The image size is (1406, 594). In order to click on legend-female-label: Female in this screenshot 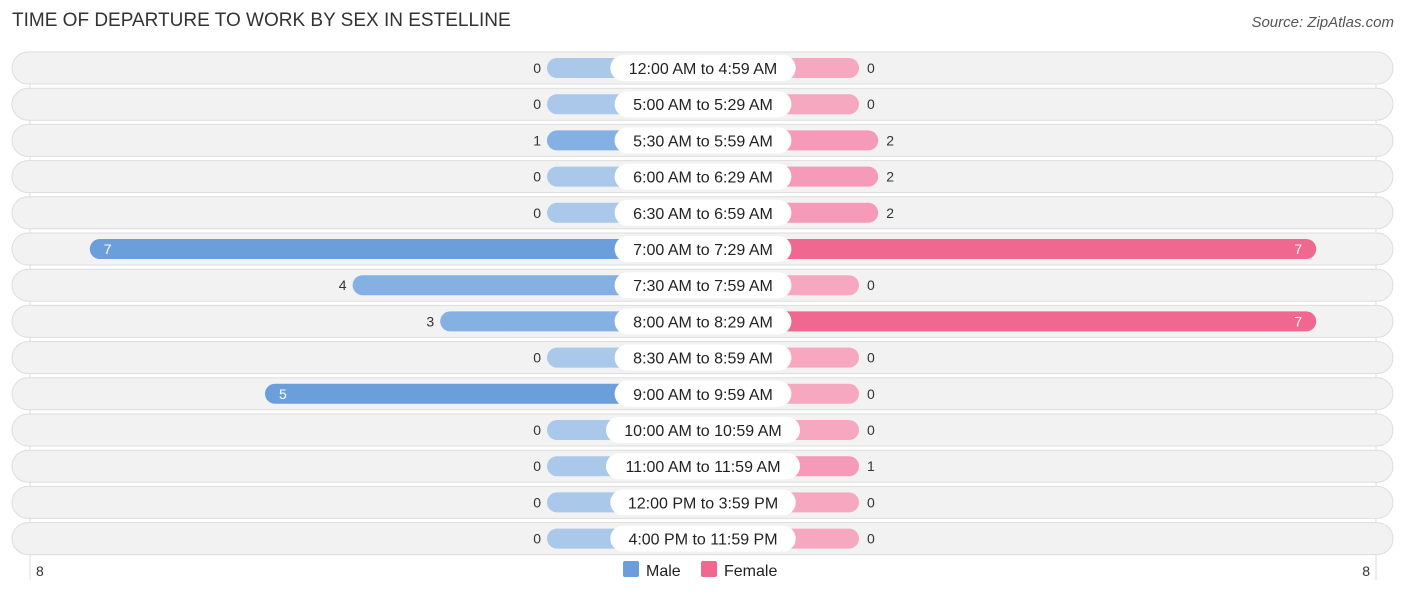, I will do `click(750, 571)`.